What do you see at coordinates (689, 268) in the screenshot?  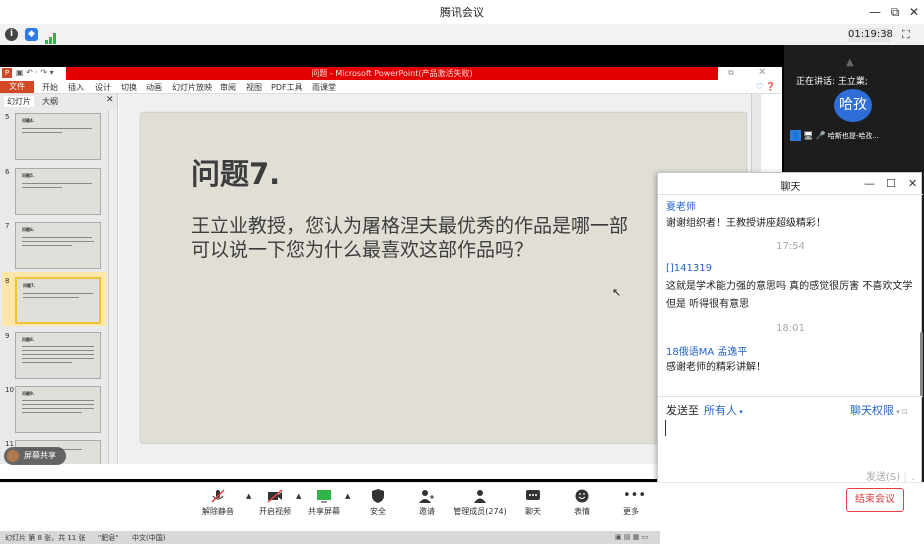 I see `message-sender: []141319` at bounding box center [689, 268].